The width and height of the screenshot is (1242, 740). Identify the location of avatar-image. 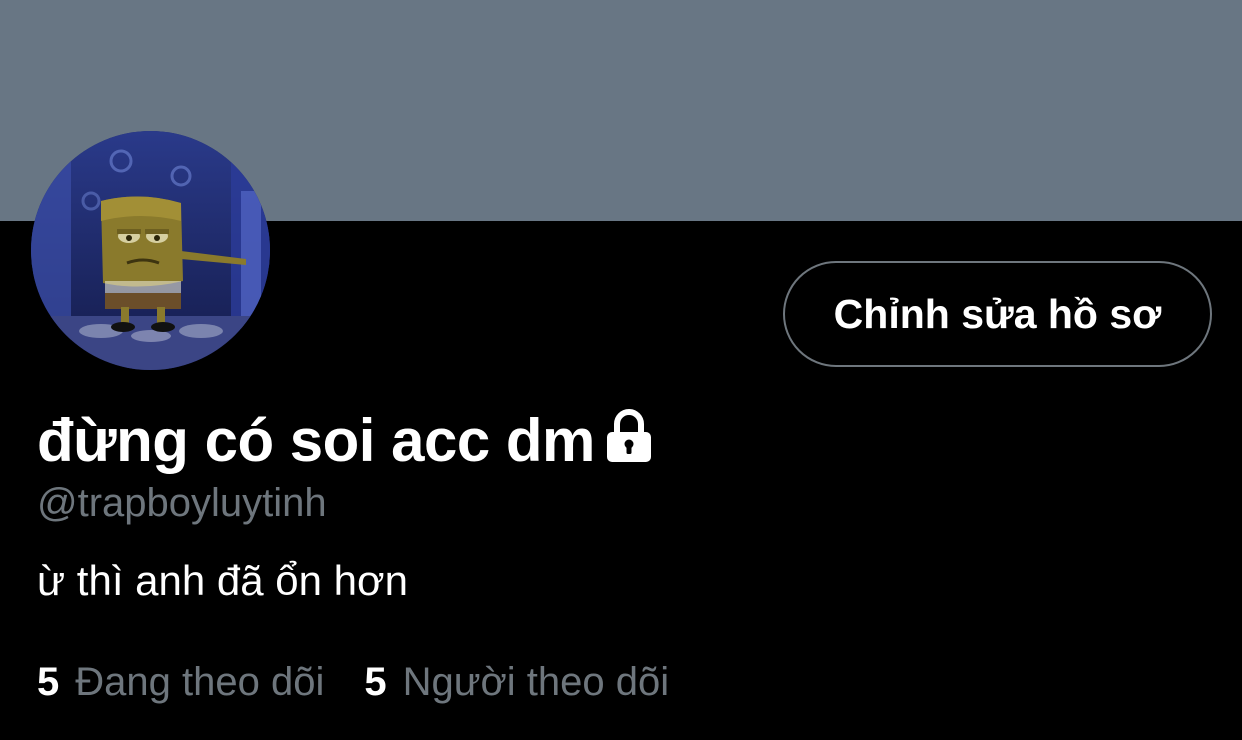
(150, 250).